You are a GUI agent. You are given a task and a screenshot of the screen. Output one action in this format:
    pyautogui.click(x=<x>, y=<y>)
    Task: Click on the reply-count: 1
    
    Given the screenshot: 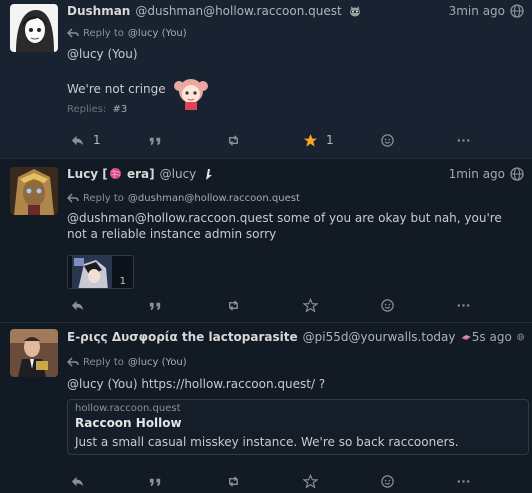 What is the action you would take?
    pyautogui.click(x=97, y=140)
    